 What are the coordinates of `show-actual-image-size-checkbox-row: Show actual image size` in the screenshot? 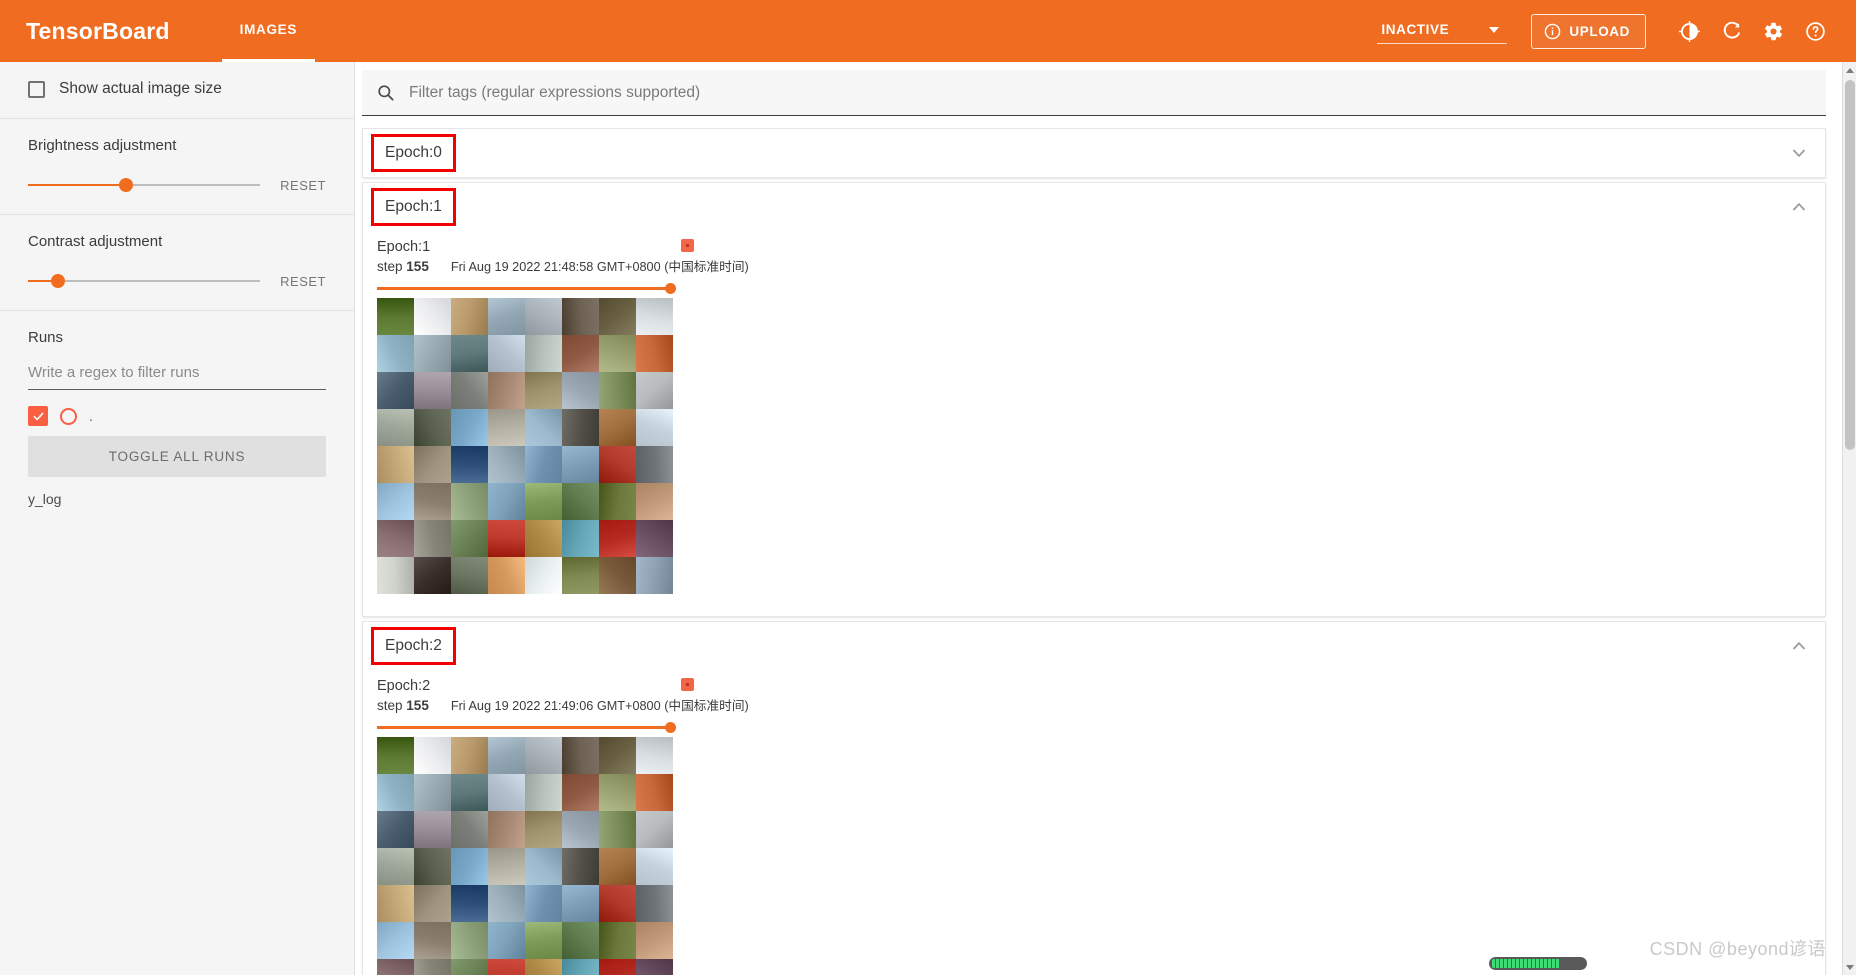 It's located at (177, 89).